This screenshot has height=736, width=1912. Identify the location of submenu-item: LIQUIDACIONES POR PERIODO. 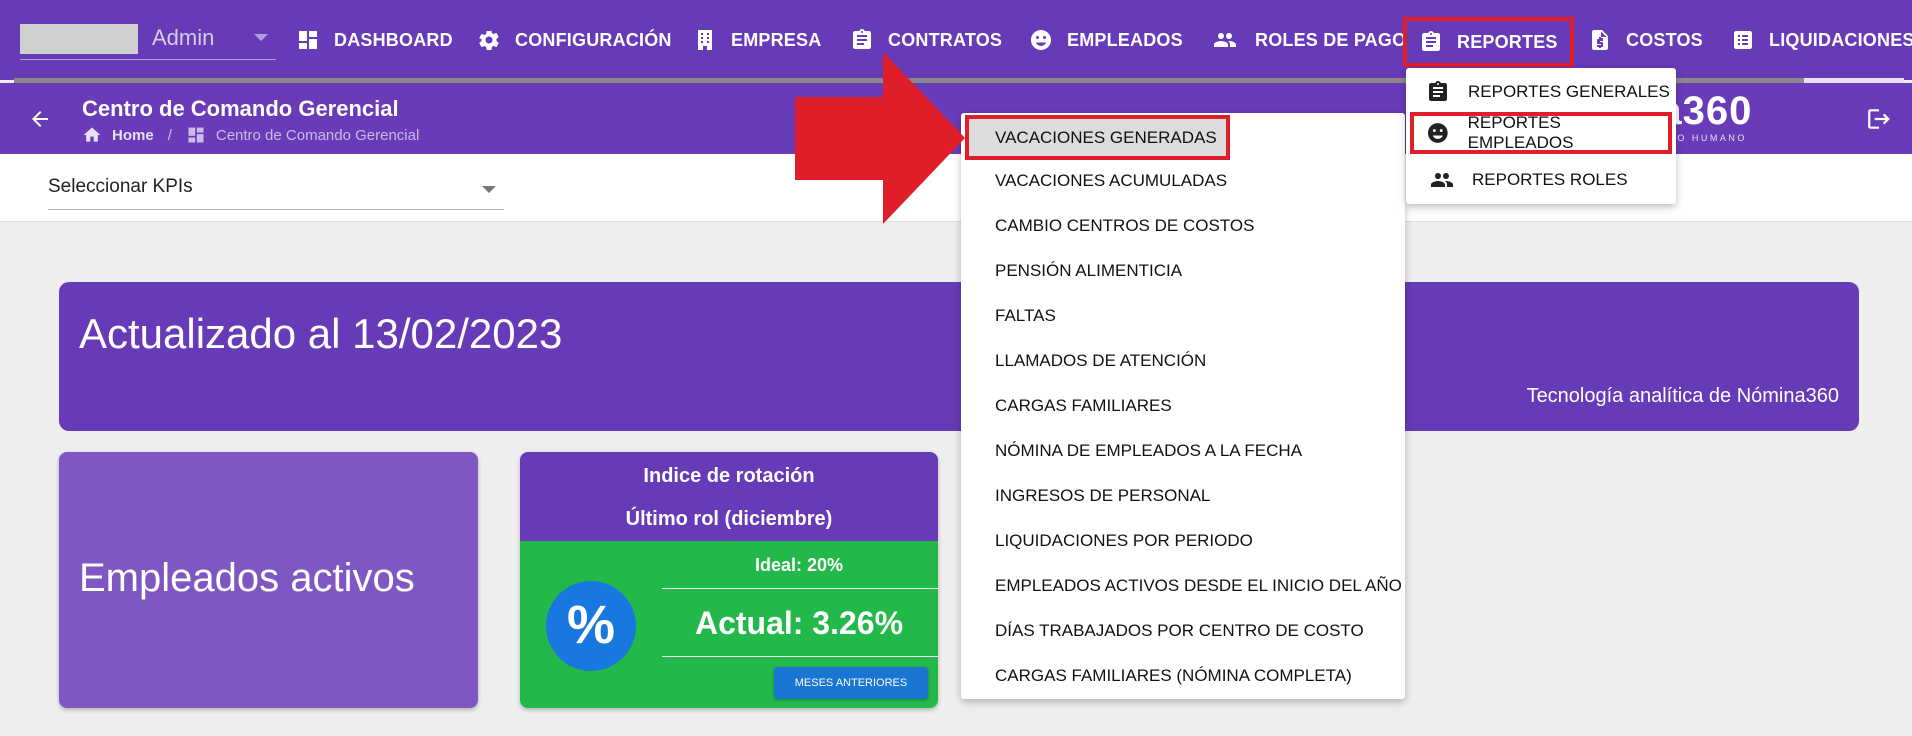
(1124, 540).